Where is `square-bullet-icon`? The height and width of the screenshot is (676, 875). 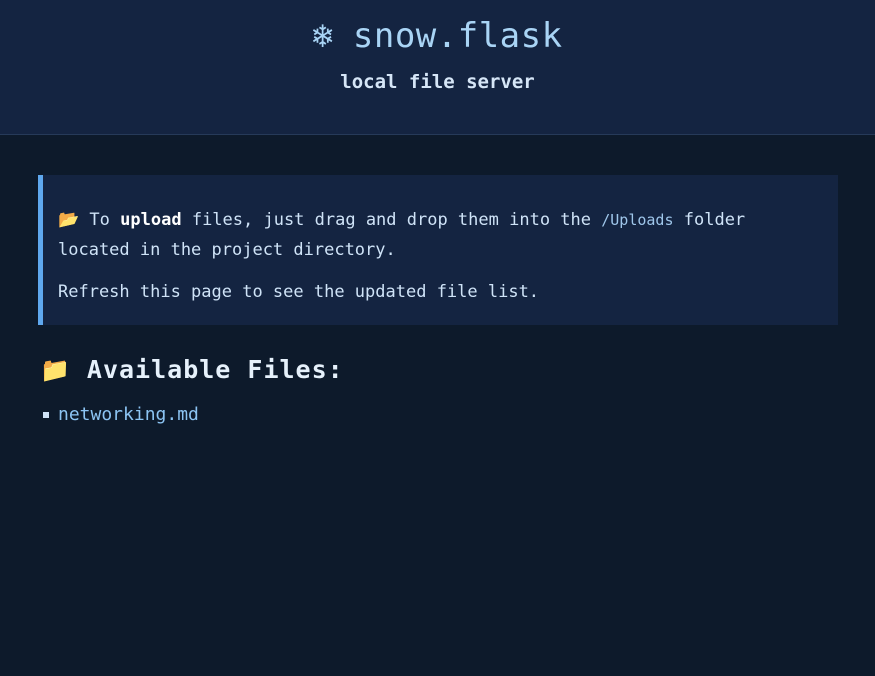 square-bullet-icon is located at coordinates (46, 414).